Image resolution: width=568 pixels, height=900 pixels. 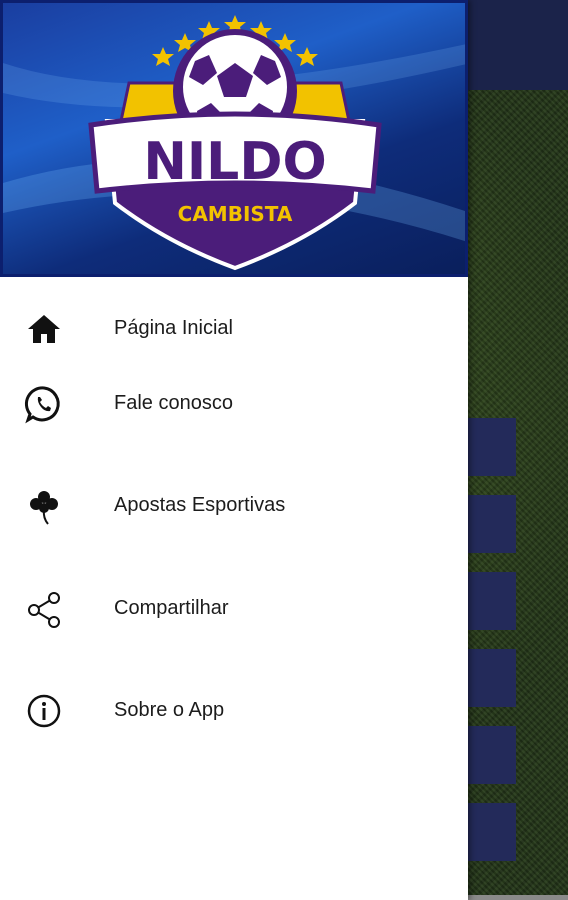 I want to click on menu-item-label: Compartilhar, so click(x=171, y=608).